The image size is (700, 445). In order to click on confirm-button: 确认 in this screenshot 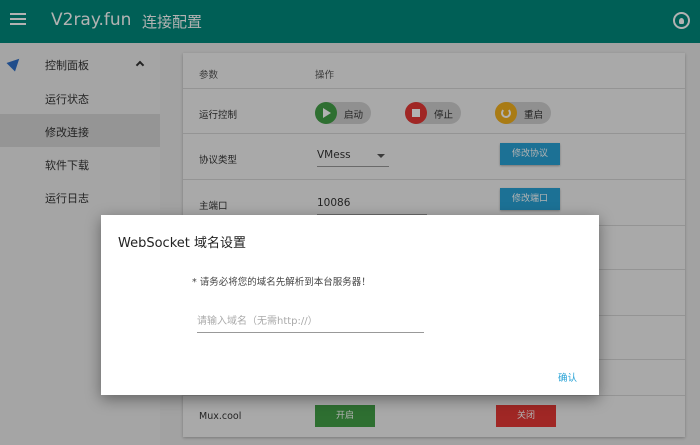, I will do `click(567, 377)`.